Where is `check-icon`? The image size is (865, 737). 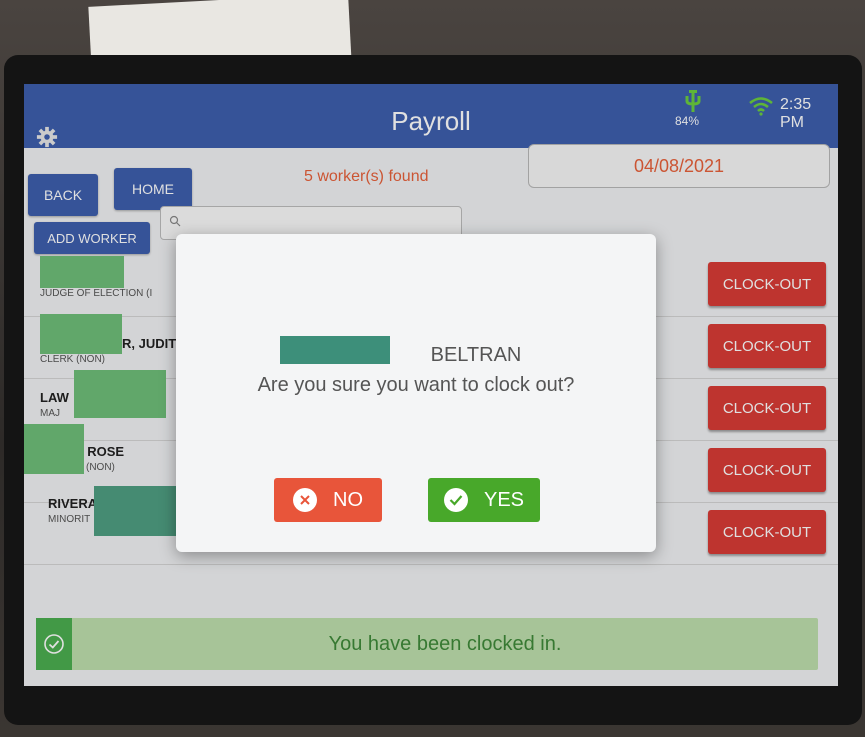
check-icon is located at coordinates (455, 500).